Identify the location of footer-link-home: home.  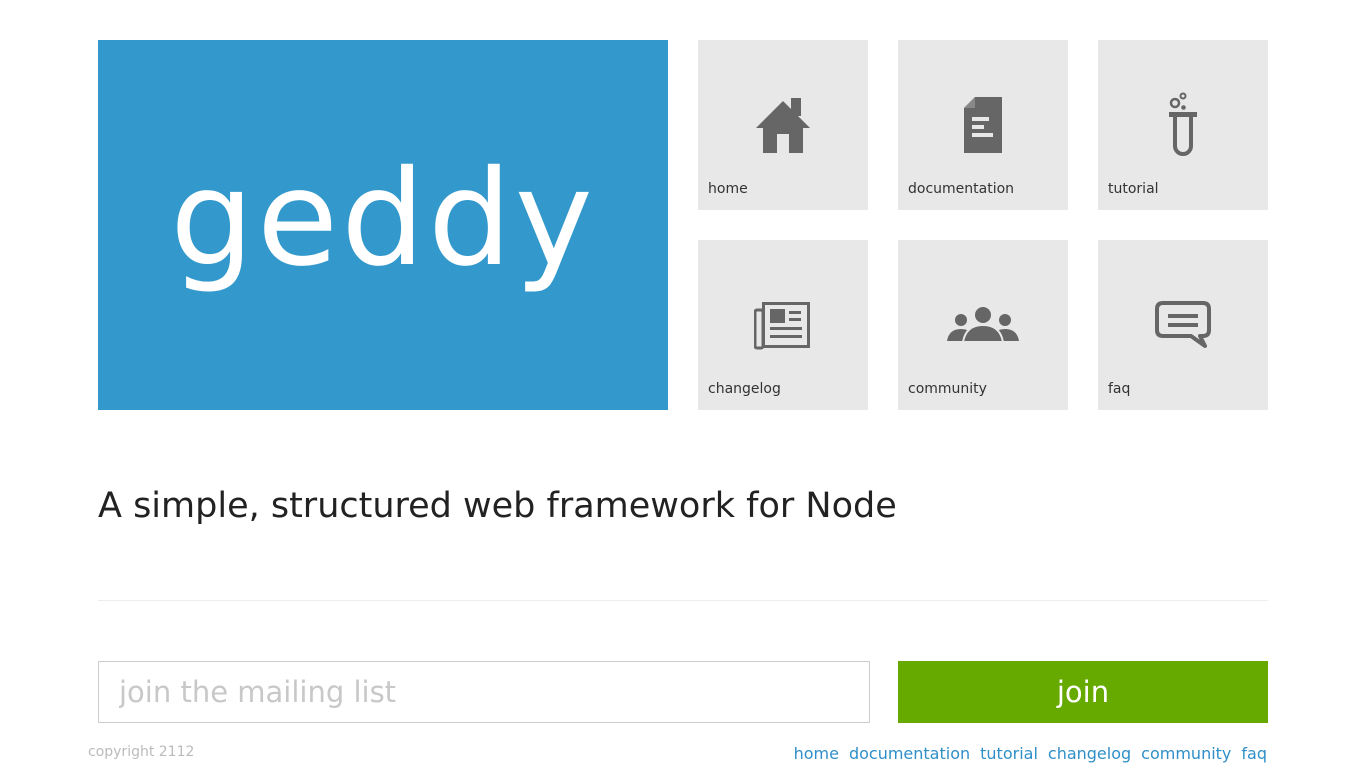
(816, 754).